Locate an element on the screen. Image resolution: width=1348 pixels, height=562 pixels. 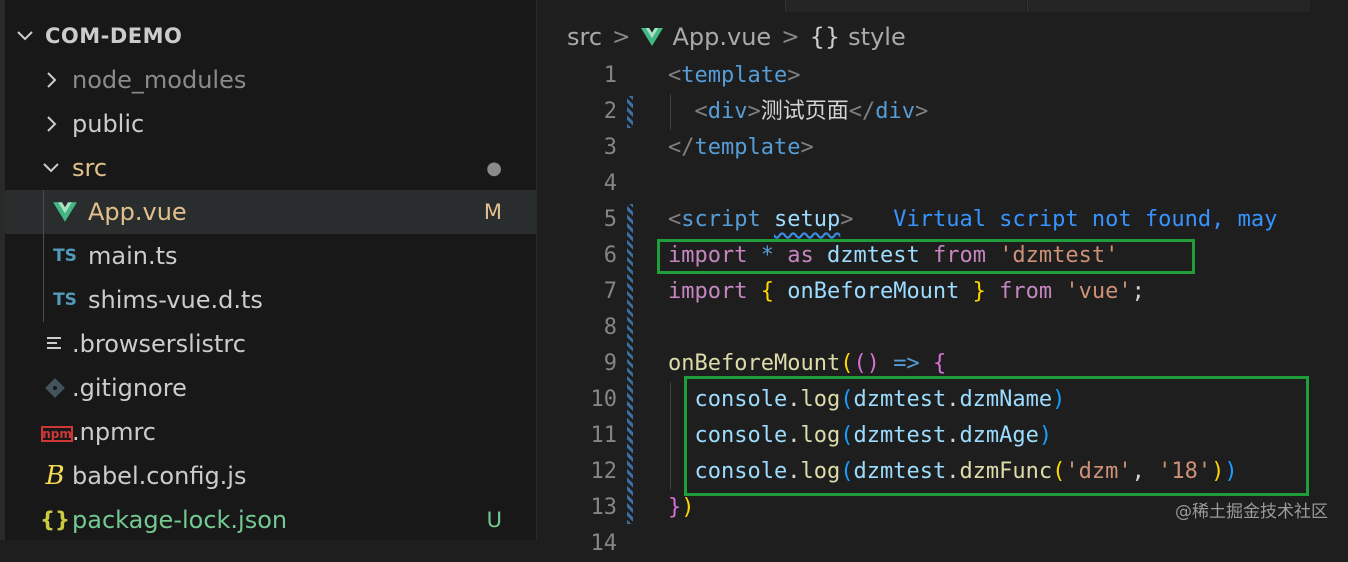
line-number: 13 is located at coordinates (604, 507).